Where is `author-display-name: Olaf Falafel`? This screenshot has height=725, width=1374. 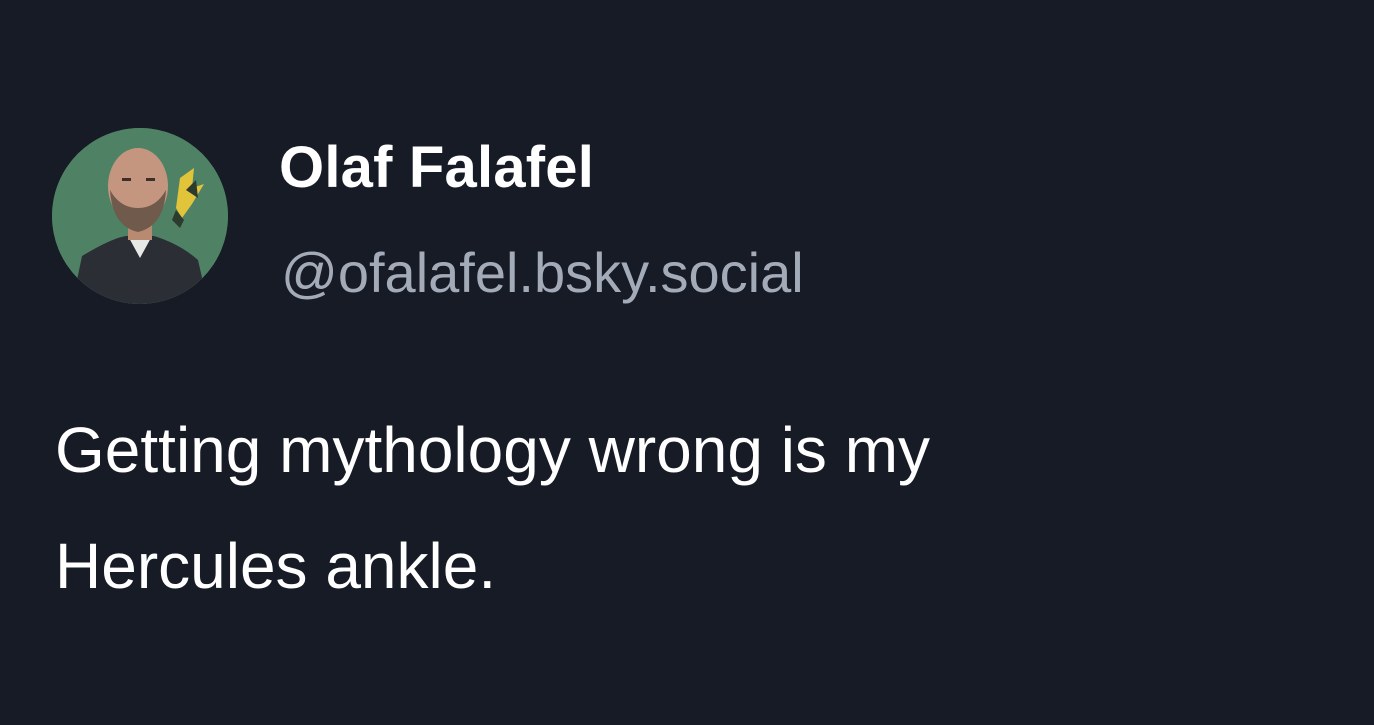
author-display-name: Olaf Falafel is located at coordinates (436, 168).